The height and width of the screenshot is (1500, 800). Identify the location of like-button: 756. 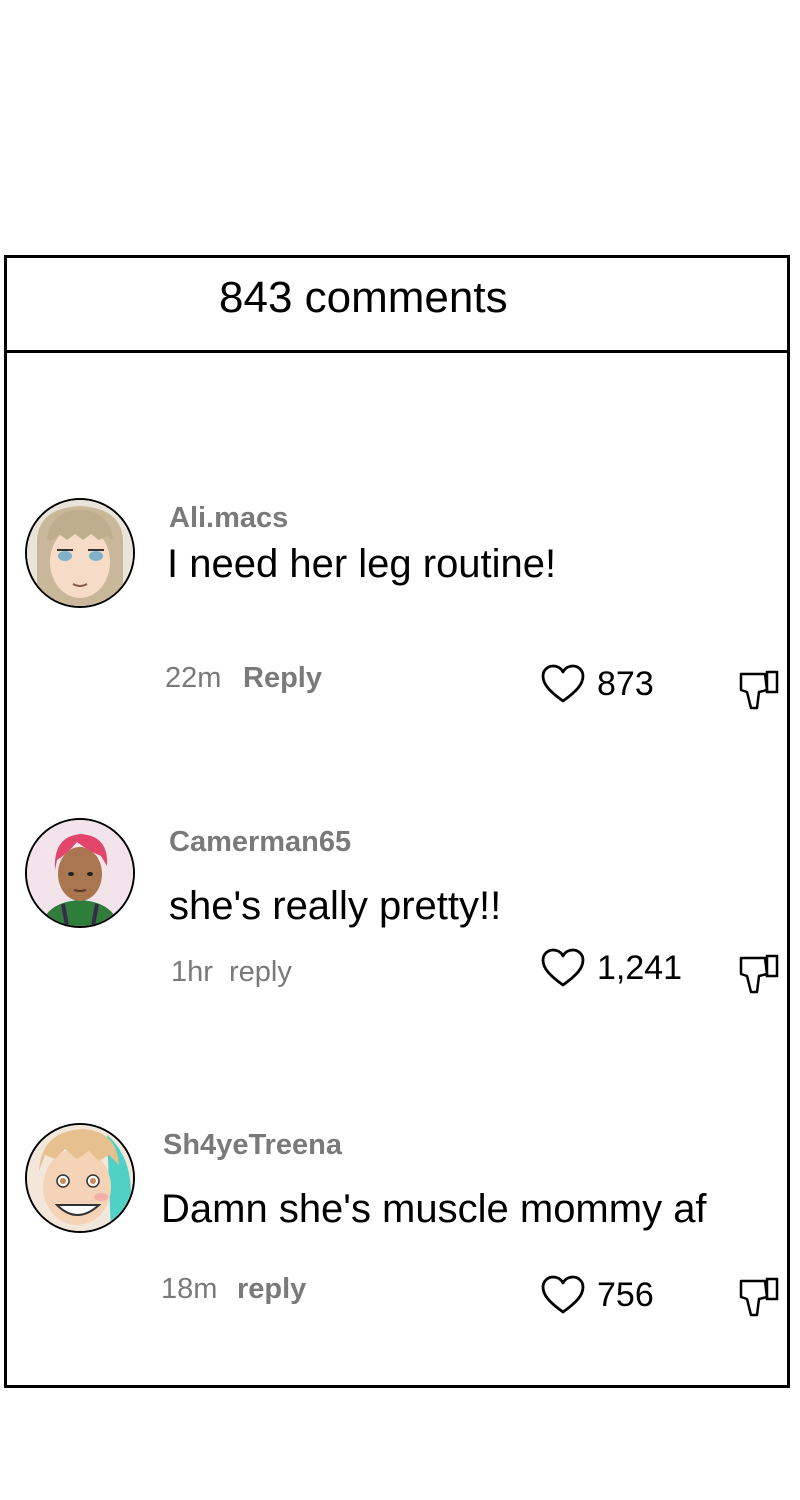
(597, 1295).